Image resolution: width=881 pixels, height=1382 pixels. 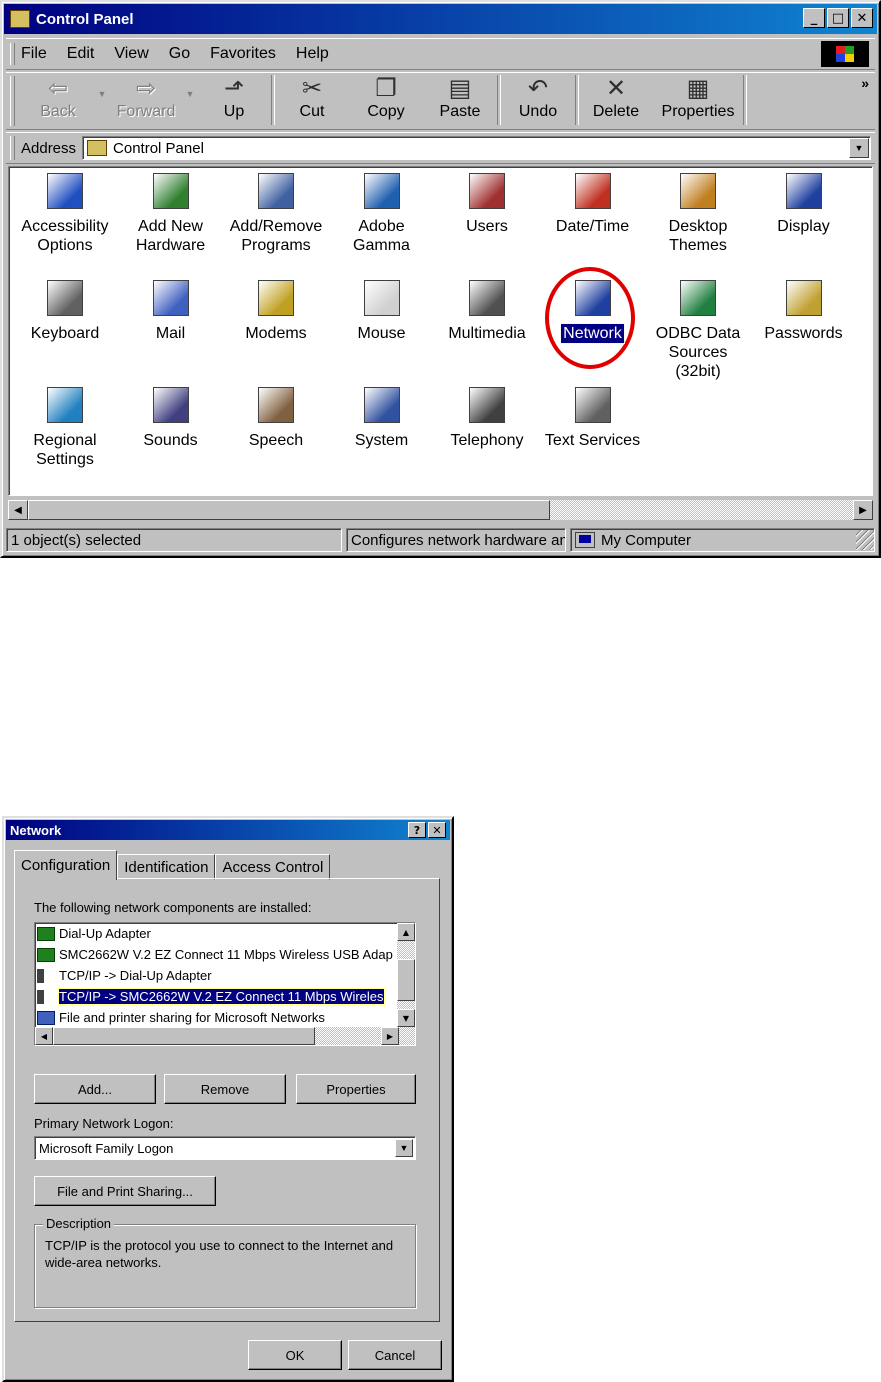 What do you see at coordinates (382, 311) in the screenshot?
I see `cp-item-mouse: Mouse` at bounding box center [382, 311].